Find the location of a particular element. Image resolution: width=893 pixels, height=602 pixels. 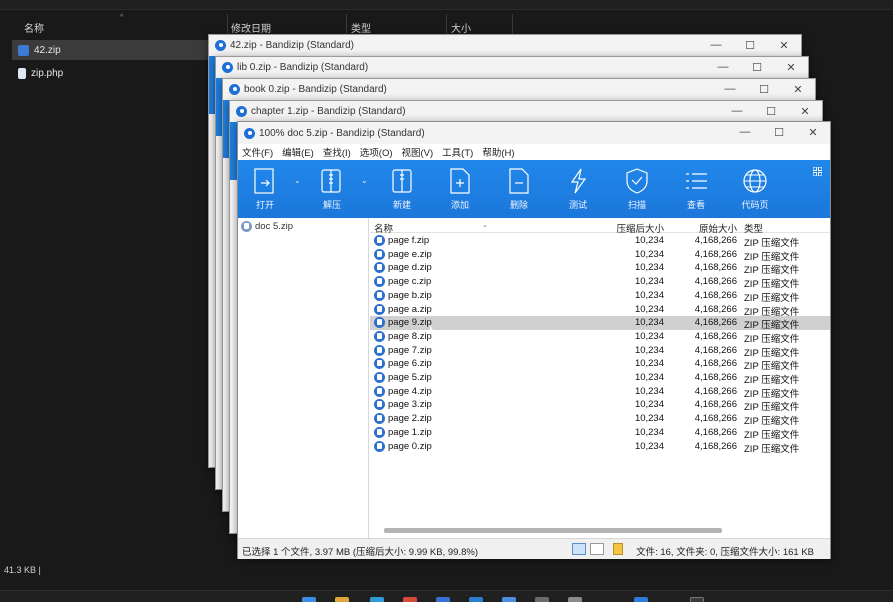

table-row: page d.zip 10,234 4,168,266 ZIP 压缩文件 is located at coordinates (600, 268).